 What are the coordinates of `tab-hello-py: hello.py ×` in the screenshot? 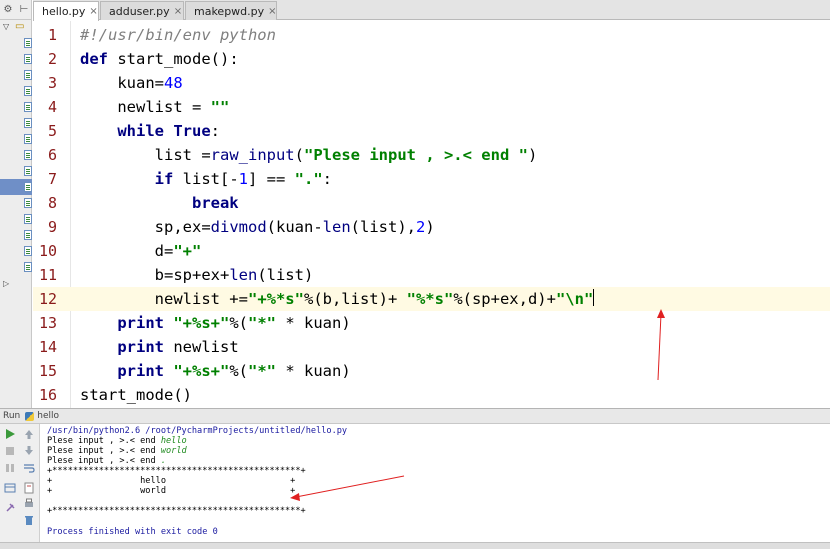 It's located at (66, 11).